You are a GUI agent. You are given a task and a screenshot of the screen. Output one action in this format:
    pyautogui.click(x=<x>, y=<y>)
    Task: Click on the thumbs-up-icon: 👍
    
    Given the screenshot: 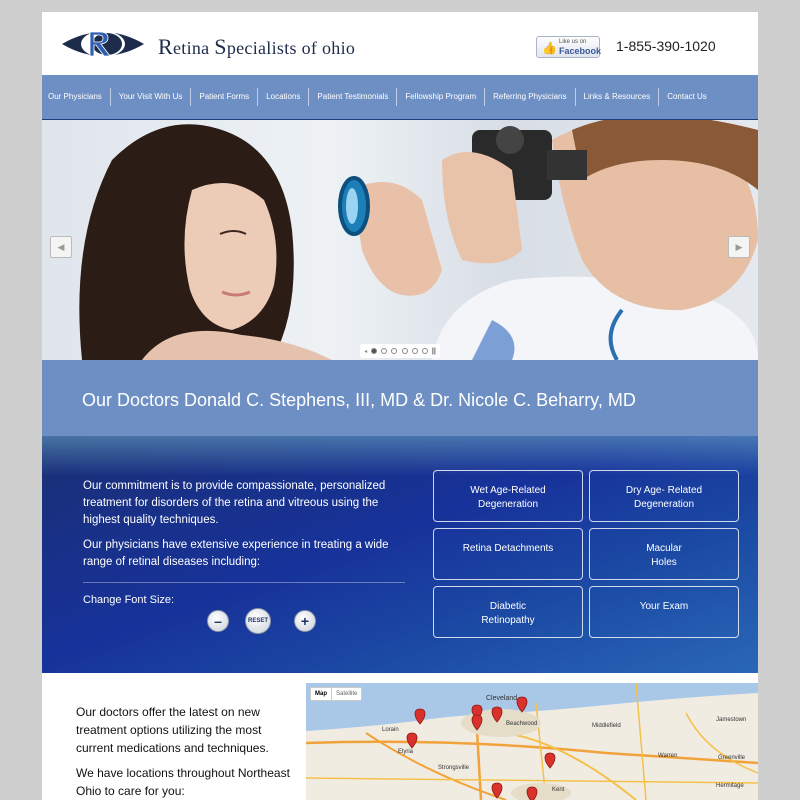 What is the action you would take?
    pyautogui.click(x=549, y=48)
    